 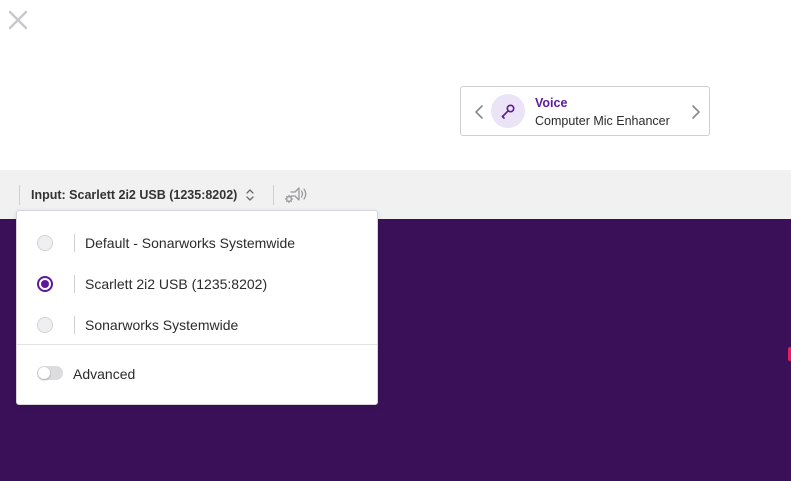 I want to click on preset-next-button, so click(x=696, y=112).